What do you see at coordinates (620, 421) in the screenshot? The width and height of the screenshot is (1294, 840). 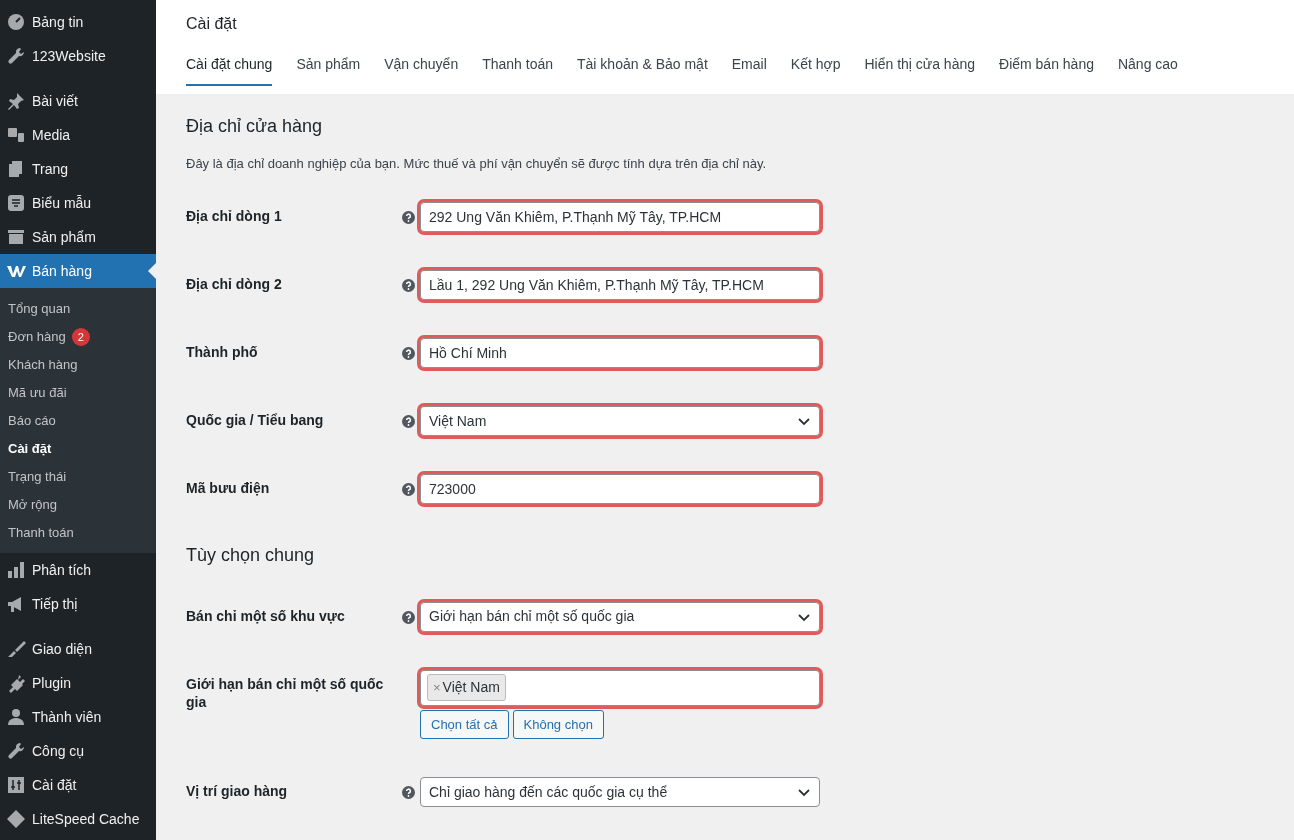 I see `dropdown: Việt Nam` at bounding box center [620, 421].